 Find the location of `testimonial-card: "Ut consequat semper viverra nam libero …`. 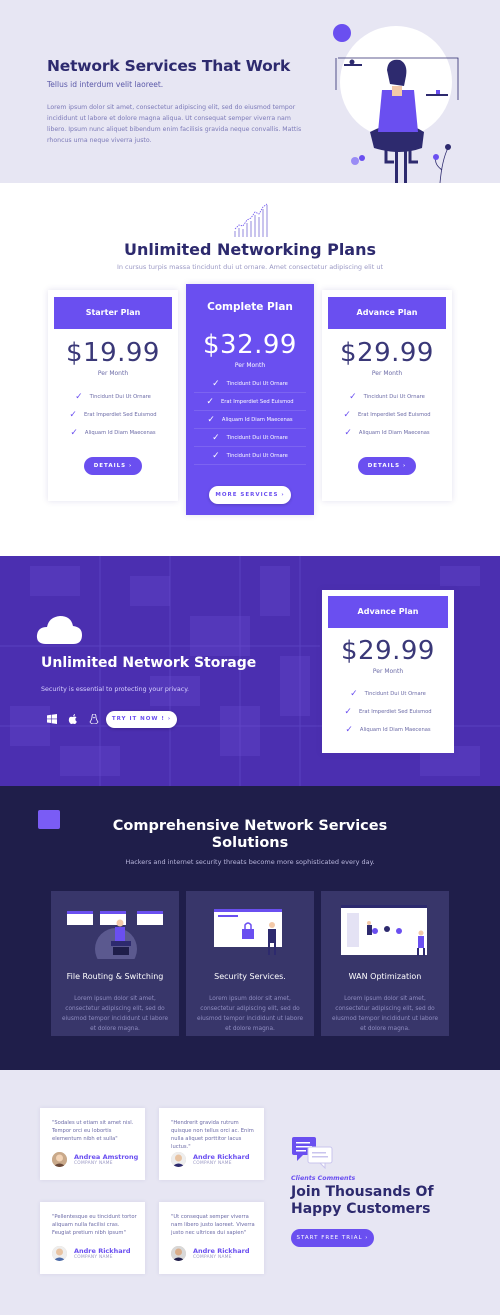

testimonial-card: "Ut consequat semper viverra nam libero … is located at coordinates (211, 1238).